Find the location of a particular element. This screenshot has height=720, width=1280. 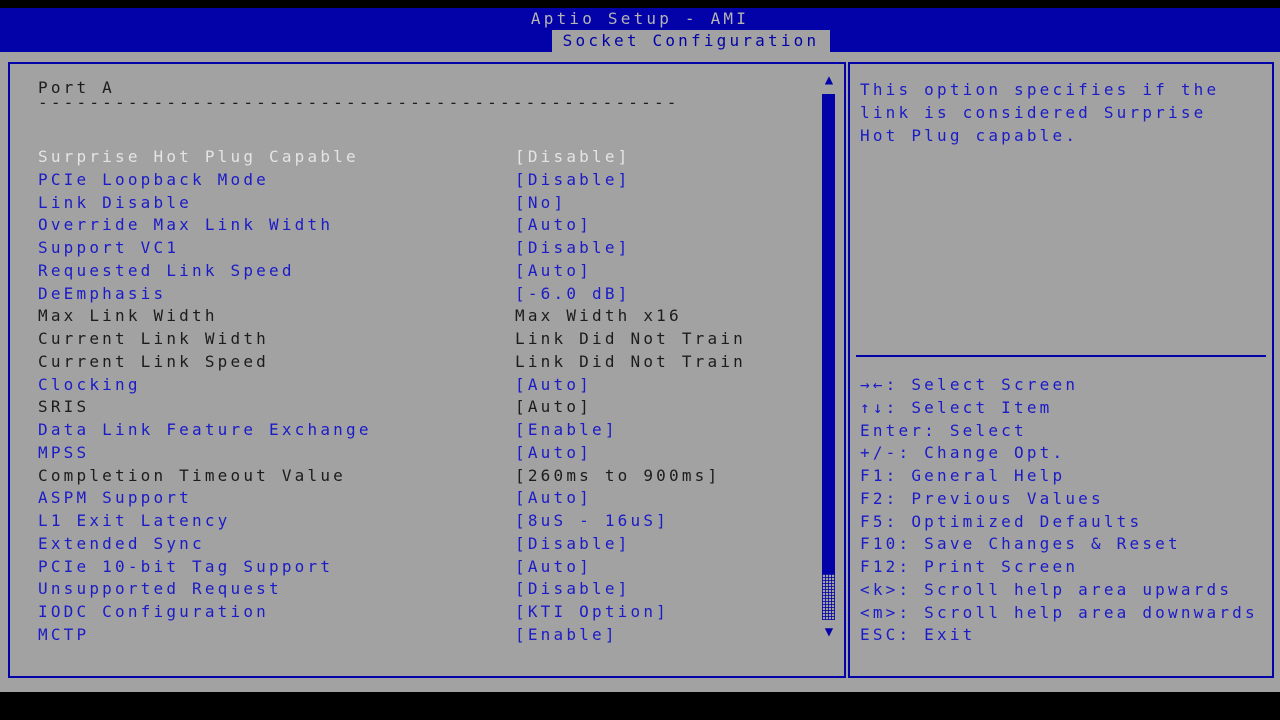

menu-item-row: MPSS [Auto] is located at coordinates (412, 453).